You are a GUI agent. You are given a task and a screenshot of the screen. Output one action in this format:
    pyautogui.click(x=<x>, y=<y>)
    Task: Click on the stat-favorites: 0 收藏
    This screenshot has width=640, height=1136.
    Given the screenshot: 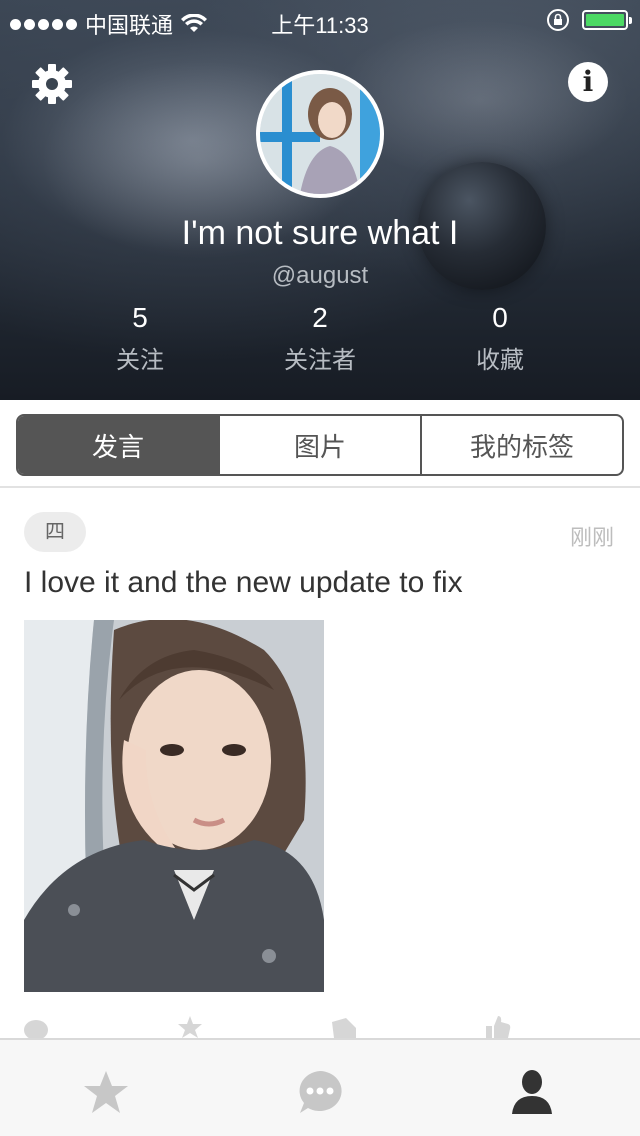 What is the action you would take?
    pyautogui.click(x=500, y=338)
    